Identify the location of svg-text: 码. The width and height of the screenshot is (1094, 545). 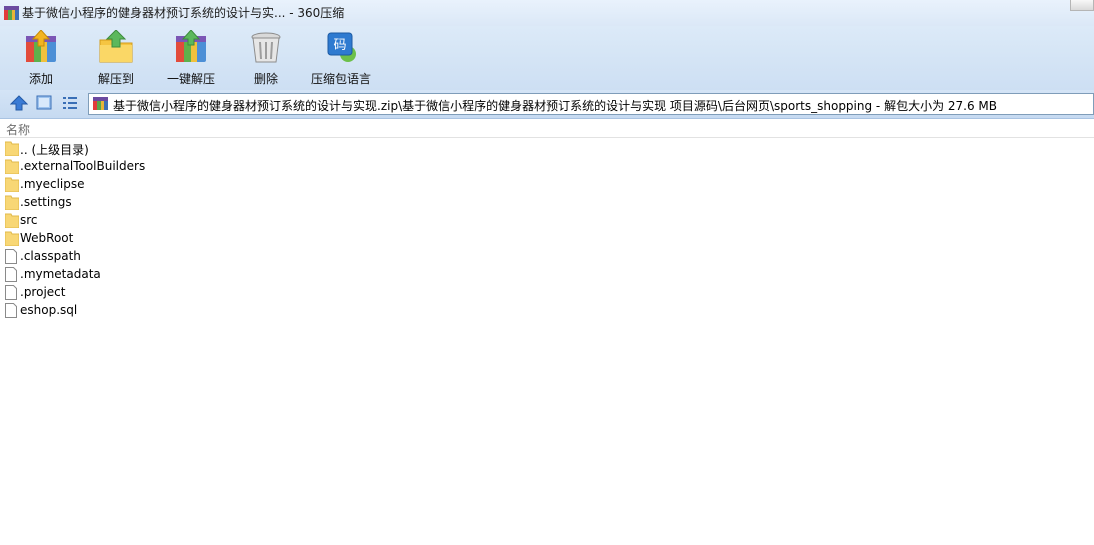
(339, 45).